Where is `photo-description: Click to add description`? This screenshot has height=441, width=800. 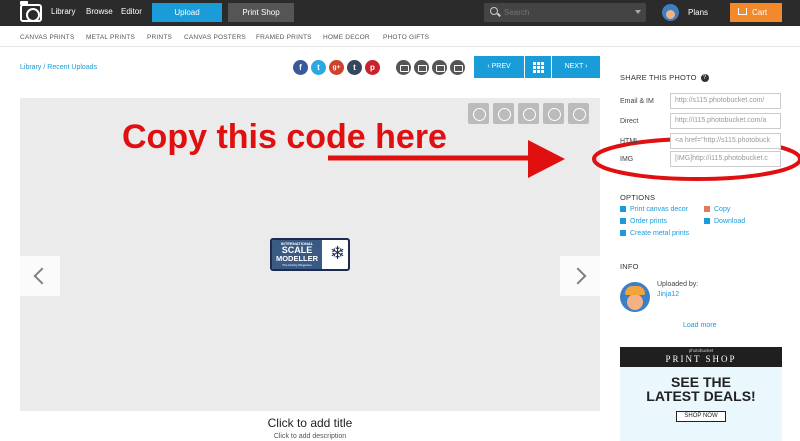 photo-description: Click to add description is located at coordinates (310, 436).